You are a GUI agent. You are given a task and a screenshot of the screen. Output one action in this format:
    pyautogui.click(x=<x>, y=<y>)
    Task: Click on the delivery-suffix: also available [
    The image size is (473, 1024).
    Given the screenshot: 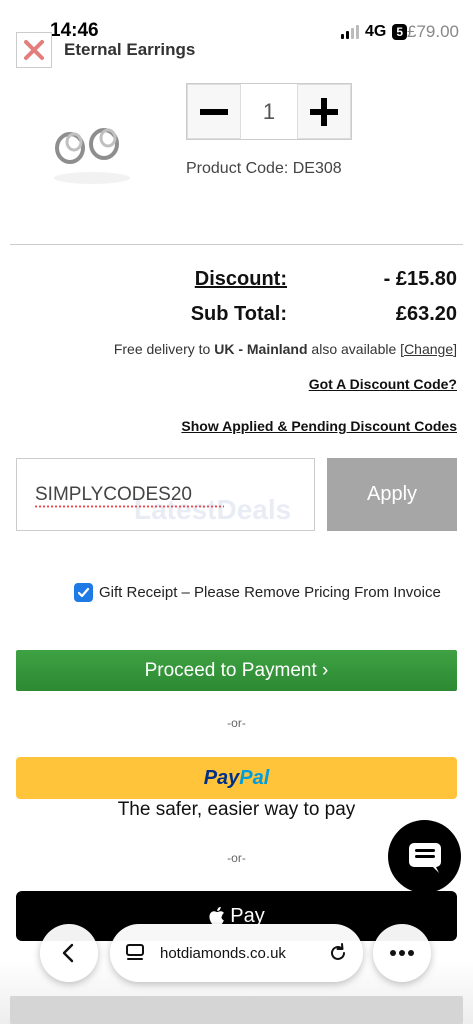 What is the action you would take?
    pyautogui.click(x=356, y=349)
    